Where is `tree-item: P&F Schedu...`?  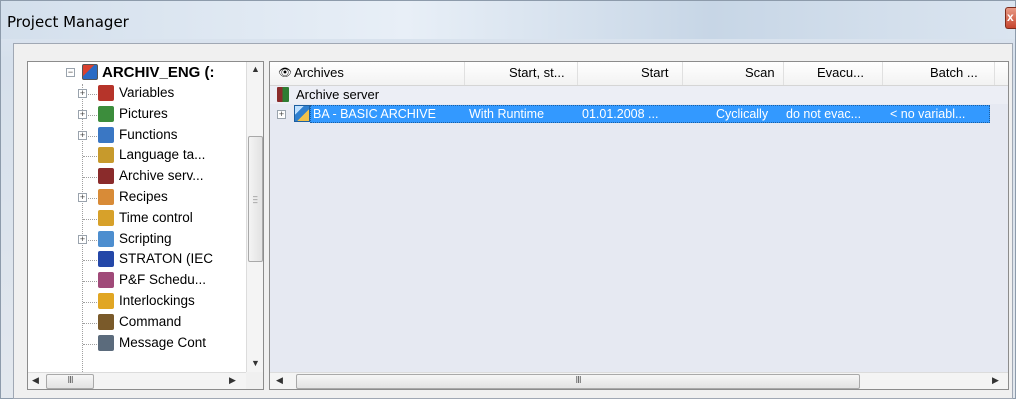 tree-item: P&F Schedu... is located at coordinates (137, 281).